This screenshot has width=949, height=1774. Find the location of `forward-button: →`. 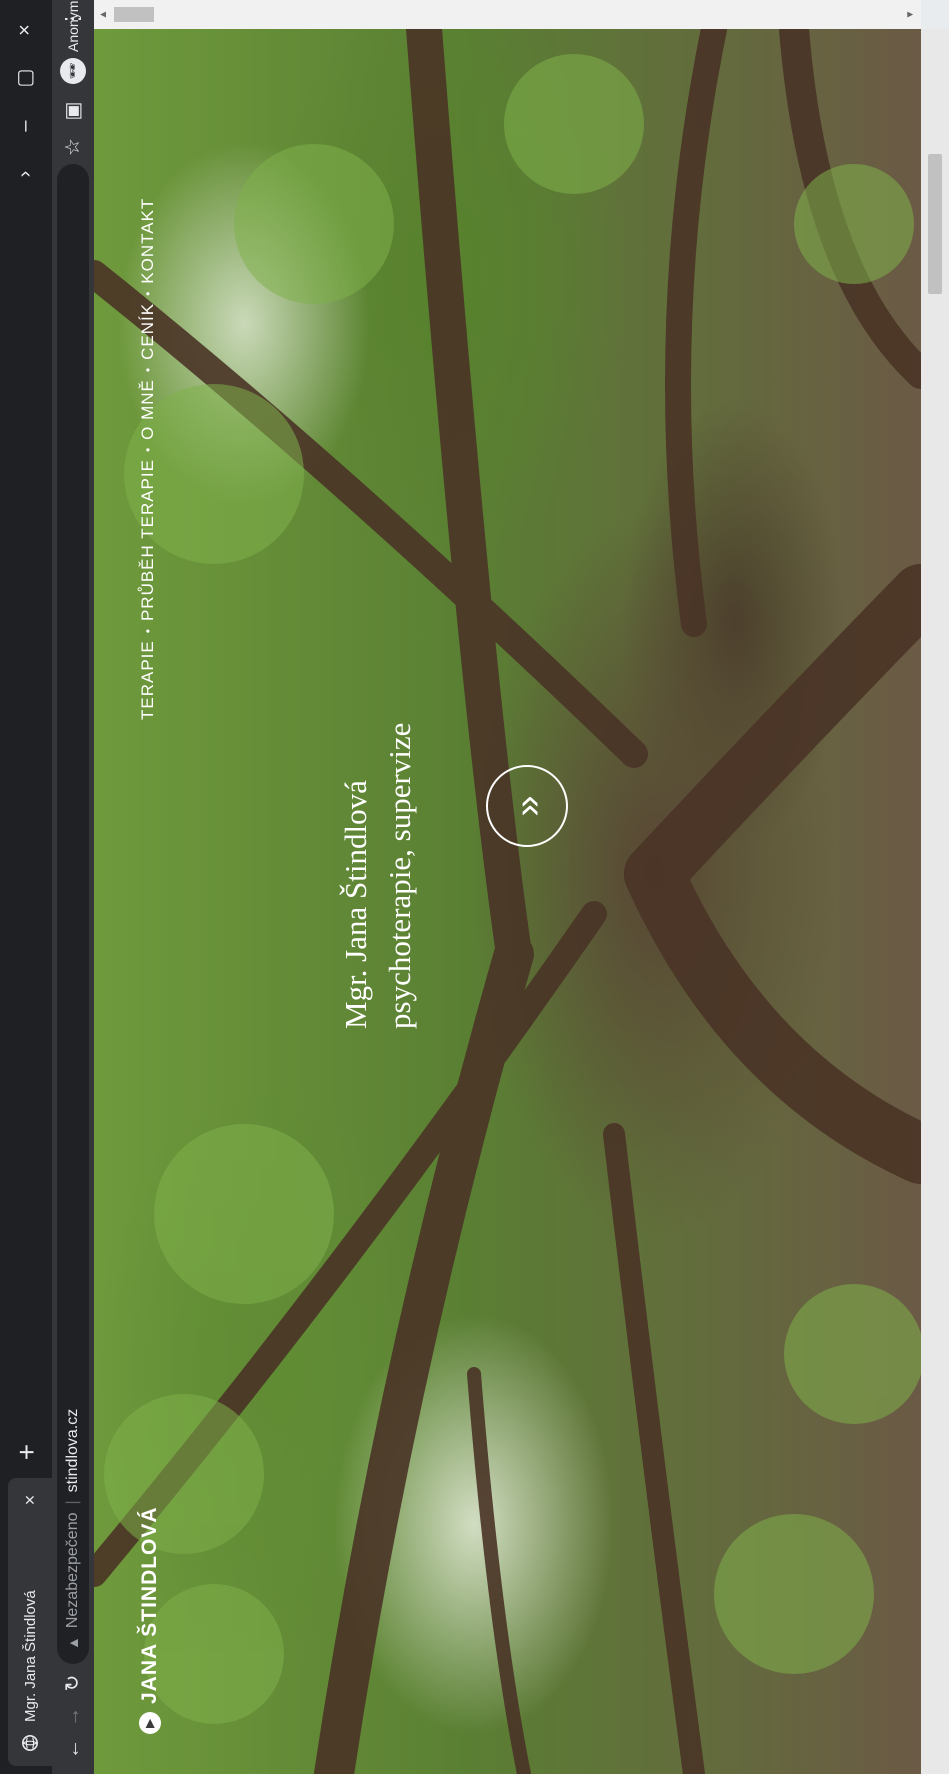

forward-button: → is located at coordinates (73, 1717).